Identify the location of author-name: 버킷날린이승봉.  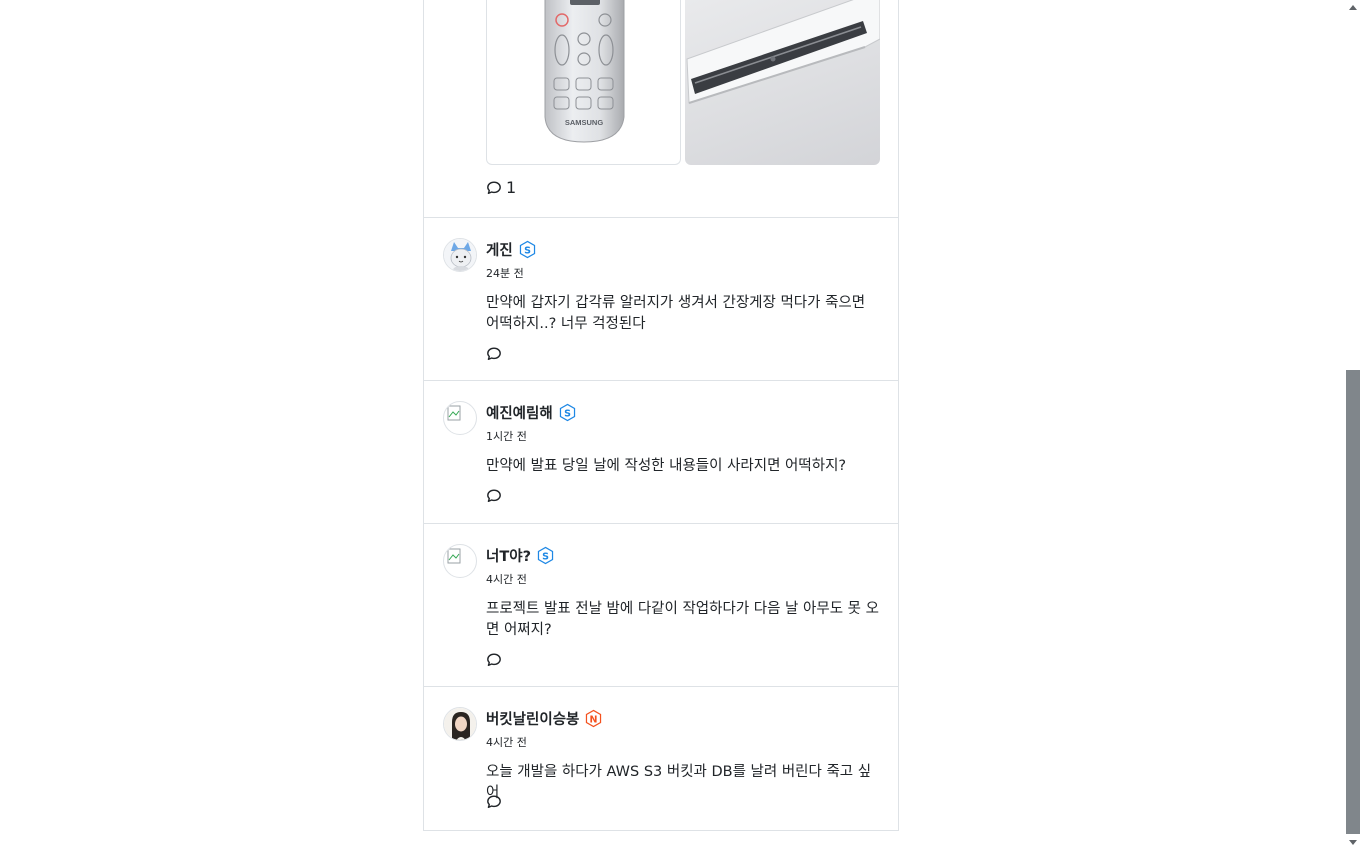
(532, 718).